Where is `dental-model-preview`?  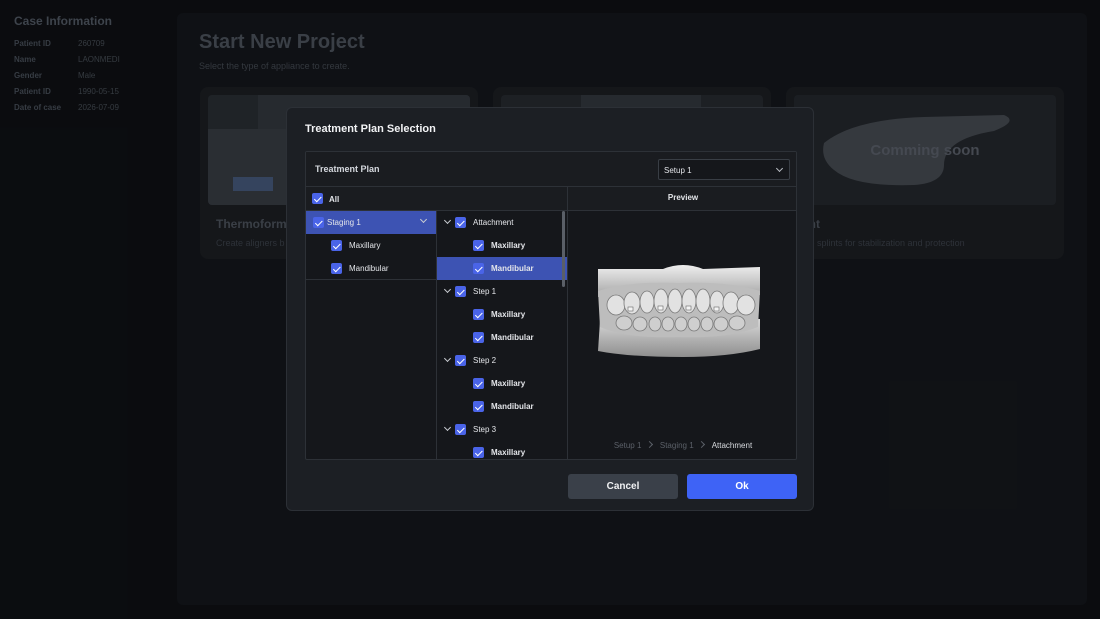
dental-model-preview is located at coordinates (679, 311).